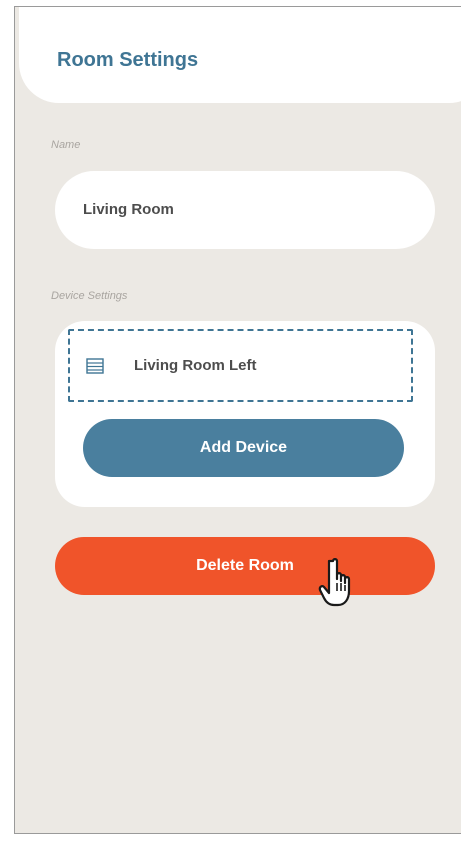 The image size is (461, 841). What do you see at coordinates (89, 296) in the screenshot?
I see `device-settings-label: Device Settings` at bounding box center [89, 296].